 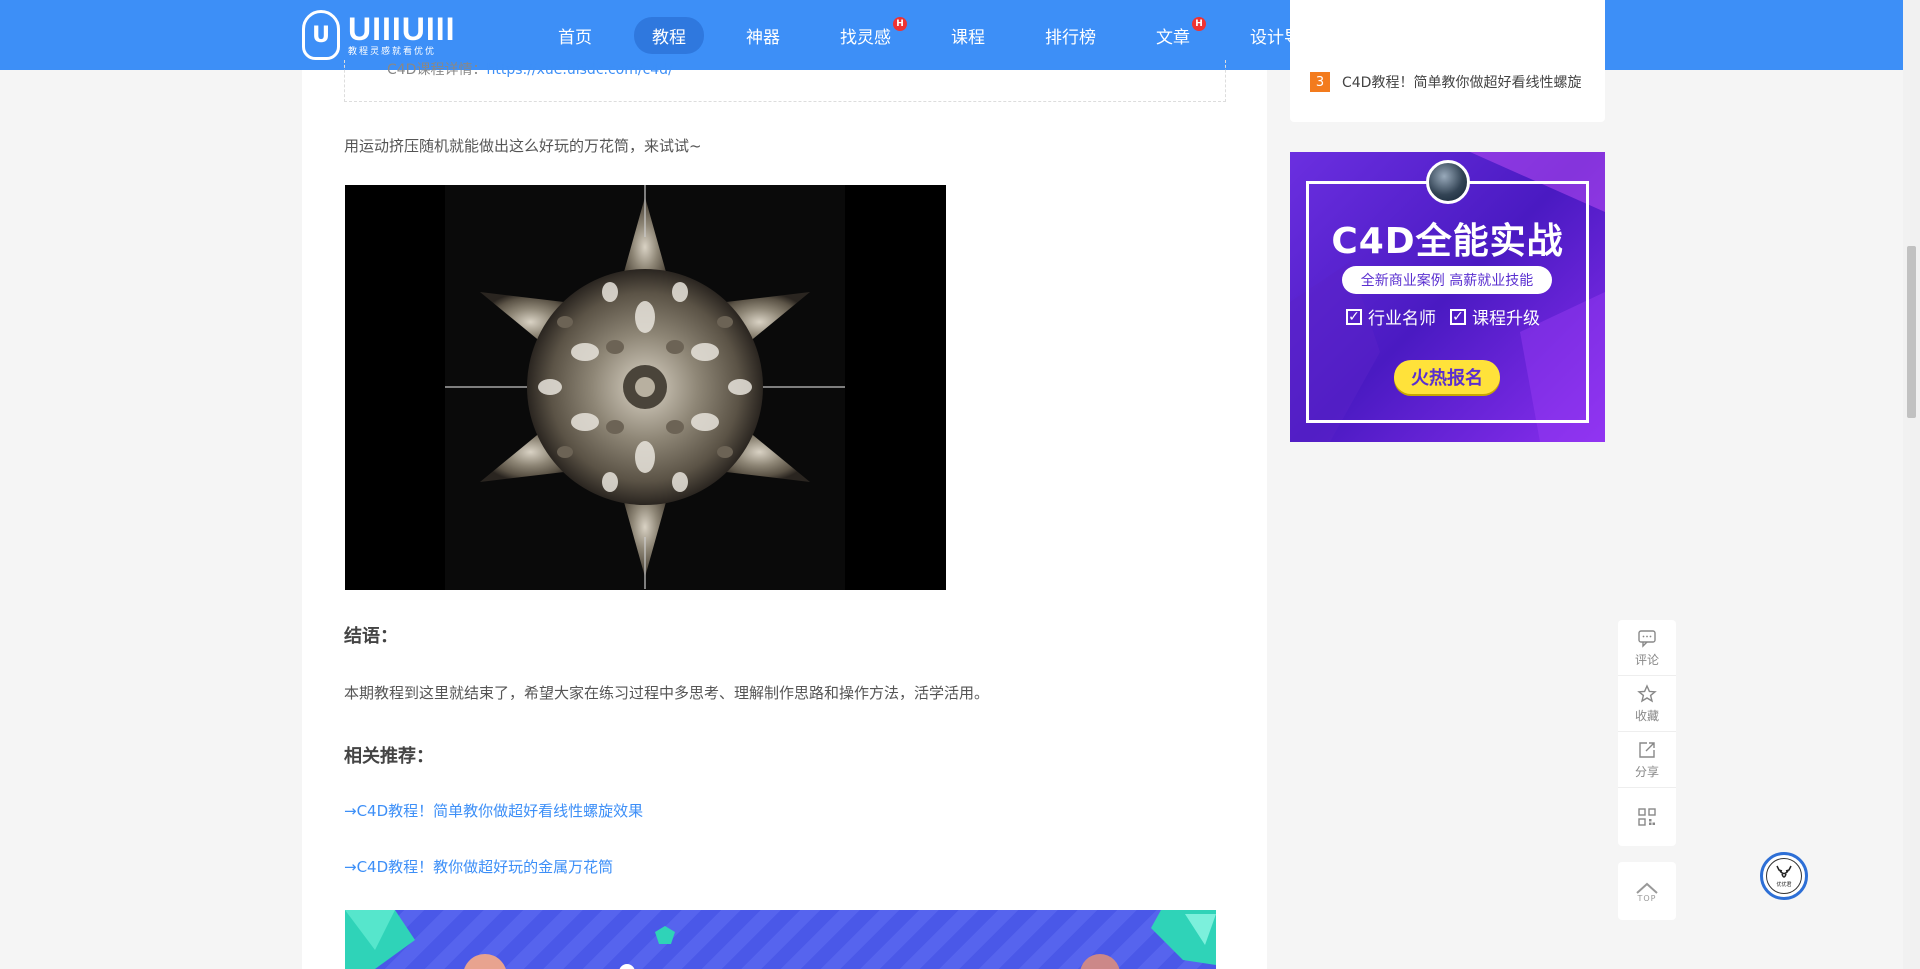 I want to click on nav-item-tools: 神器, so click(x=763, y=35).